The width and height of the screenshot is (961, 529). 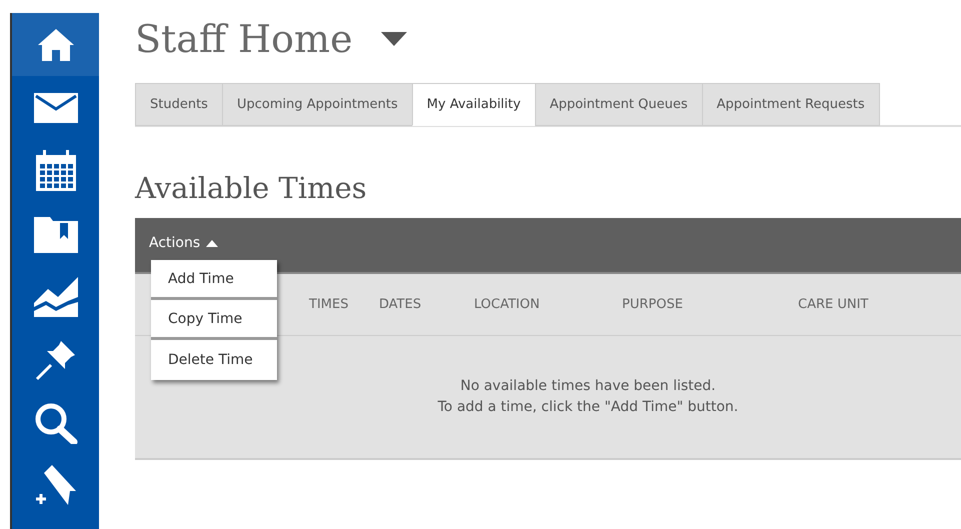 I want to click on empty-message: No available times have been listed., so click(x=588, y=386).